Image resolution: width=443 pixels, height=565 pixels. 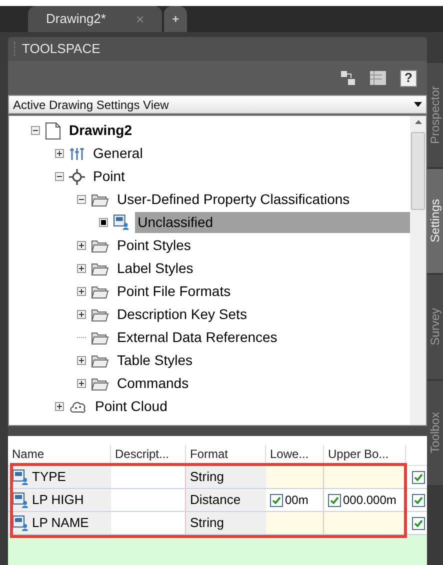 What do you see at coordinates (59, 500) in the screenshot?
I see `table-cell: LP HIGH` at bounding box center [59, 500].